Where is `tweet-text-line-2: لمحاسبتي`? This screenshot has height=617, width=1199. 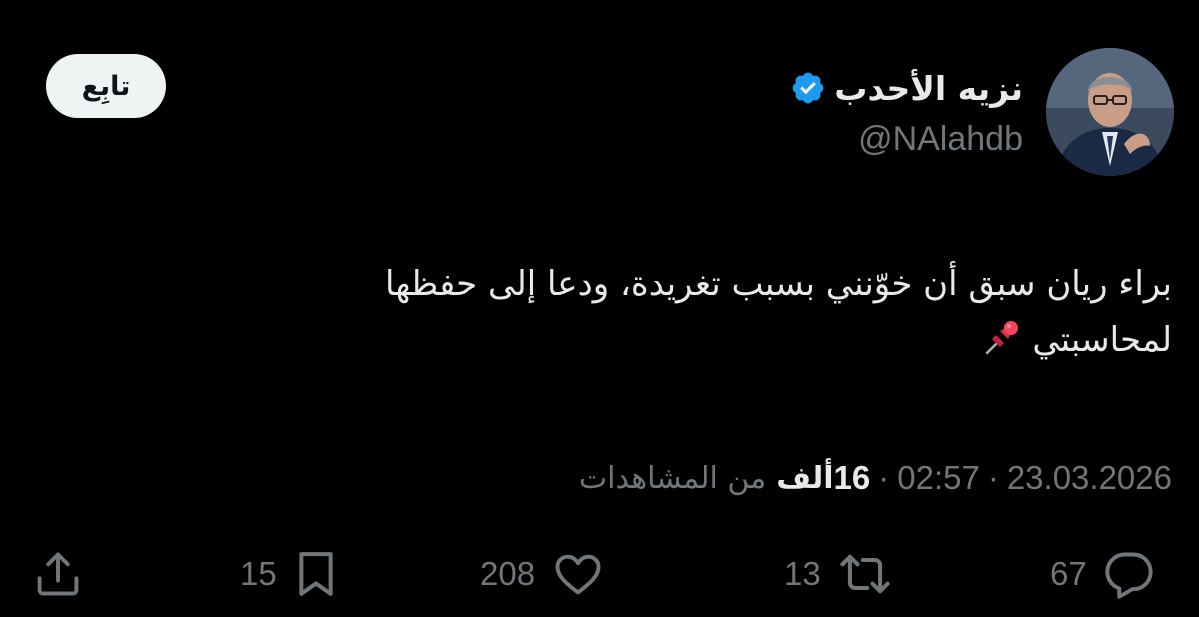
tweet-text-line-2: لمحاسبتي is located at coordinates (622, 340).